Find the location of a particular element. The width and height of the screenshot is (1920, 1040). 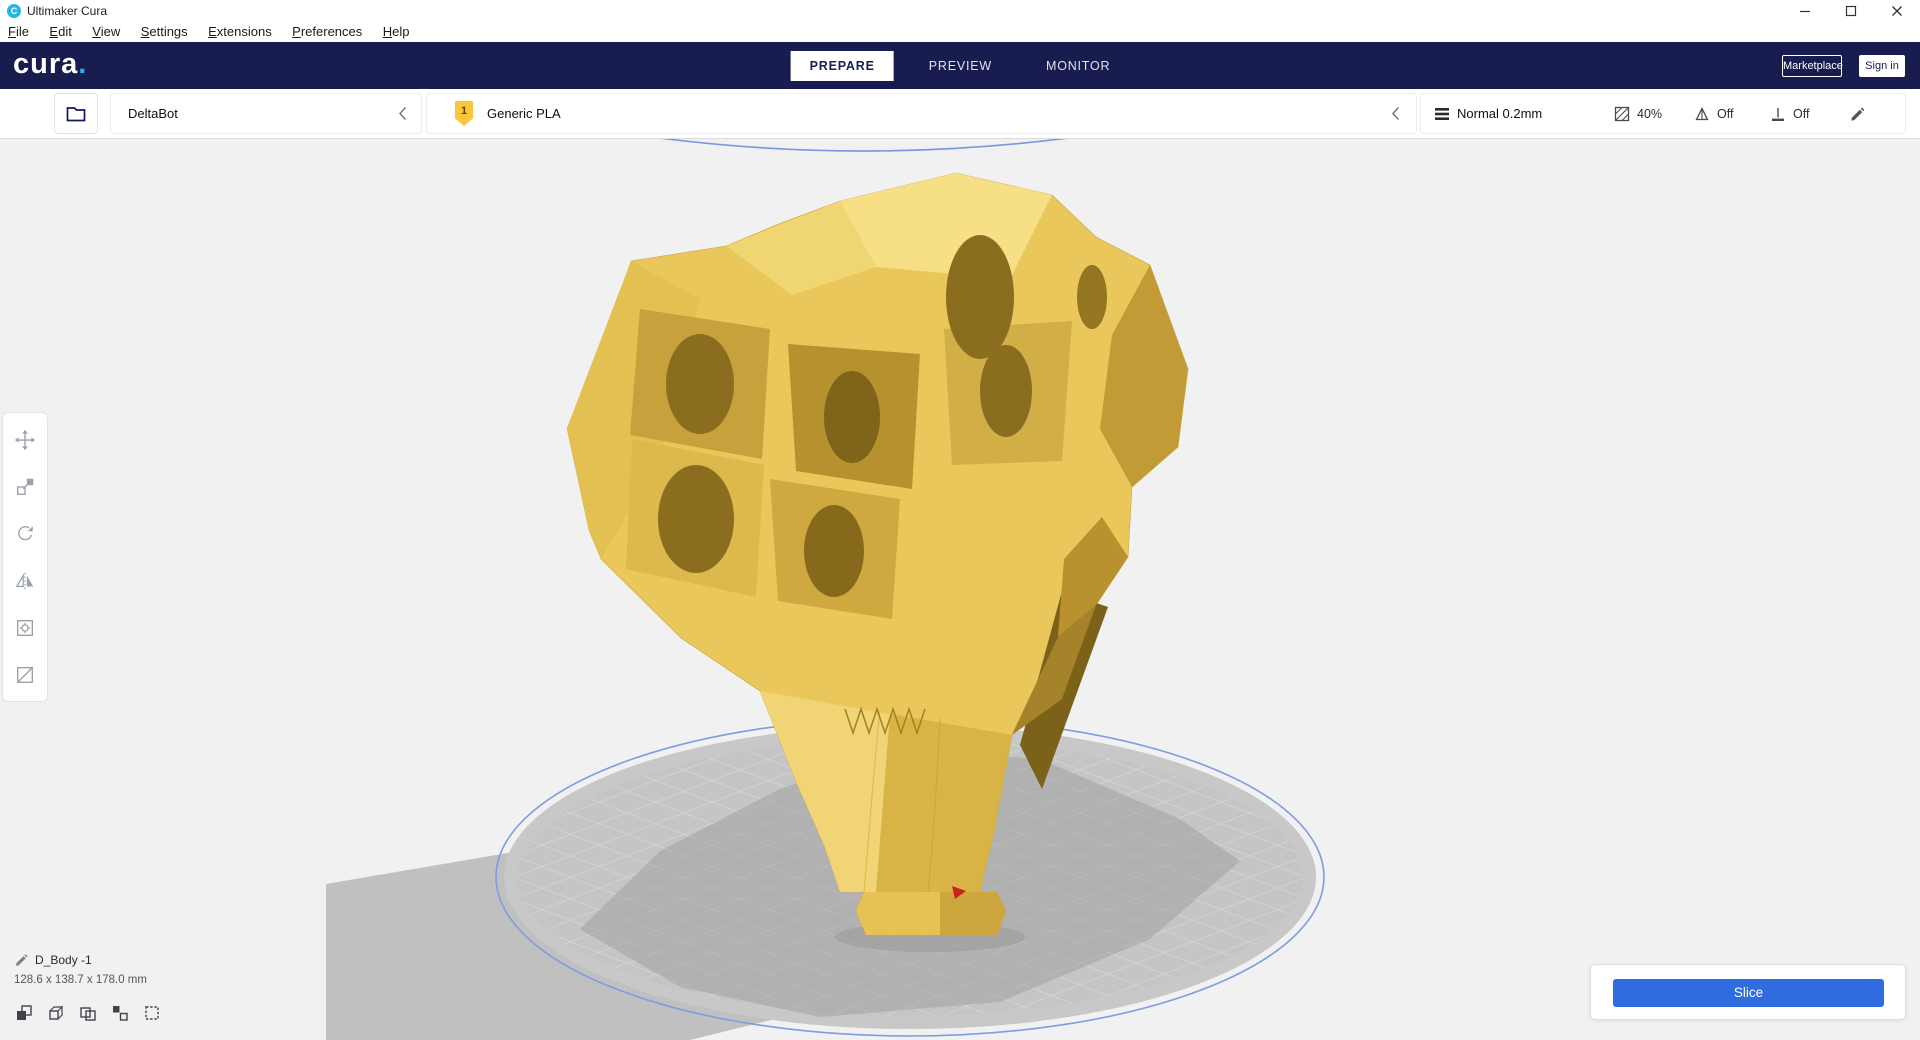

printer-name: DeltaBot is located at coordinates (153, 113).